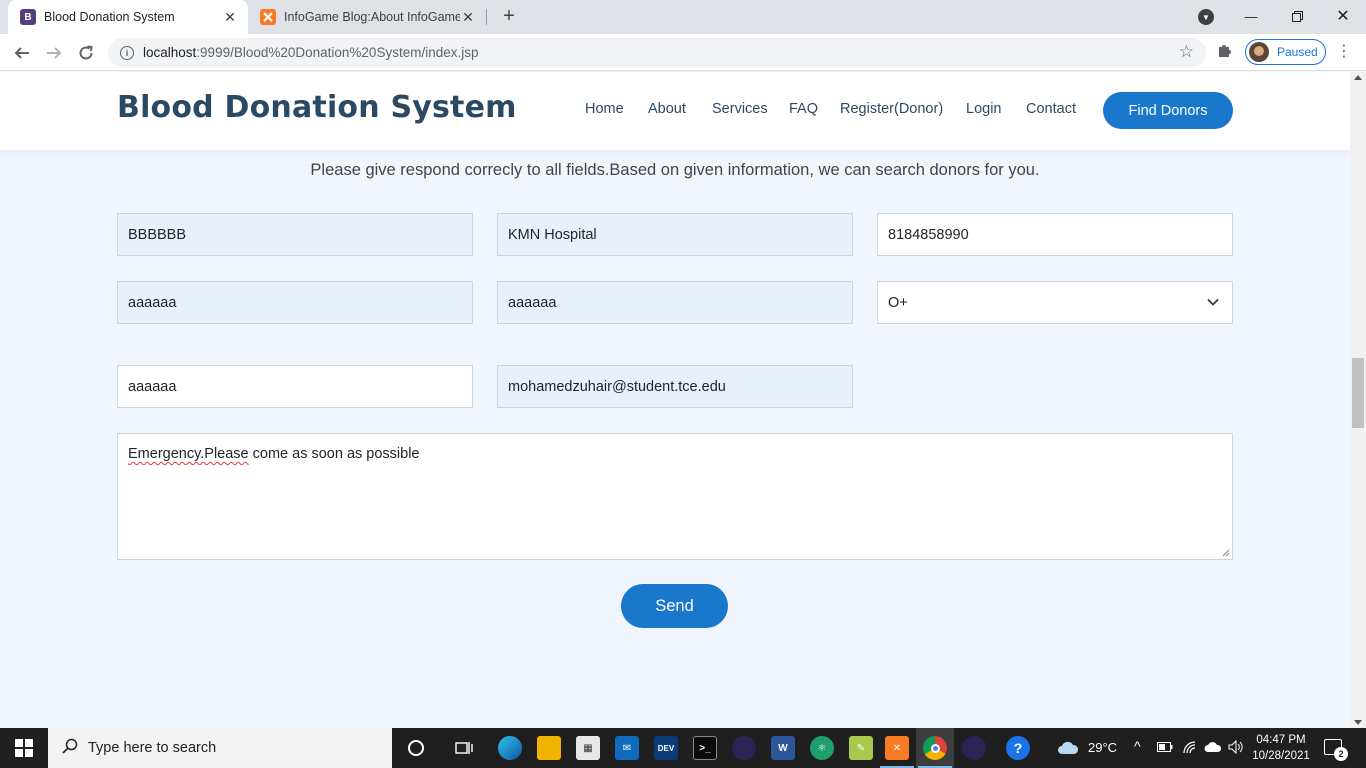  I want to click on forward-icon, so click(54, 53).